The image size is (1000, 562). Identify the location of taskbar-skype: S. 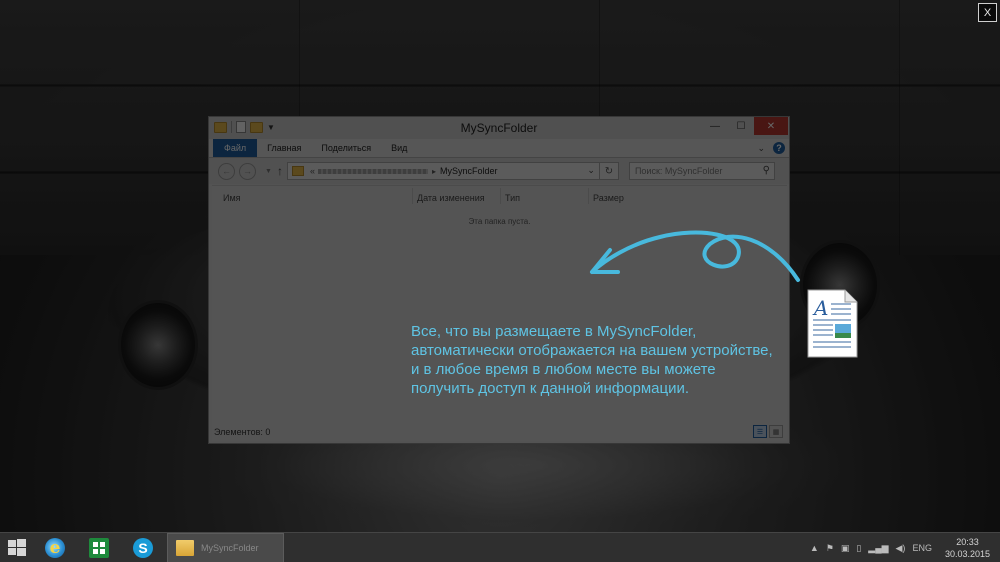
(143, 547).